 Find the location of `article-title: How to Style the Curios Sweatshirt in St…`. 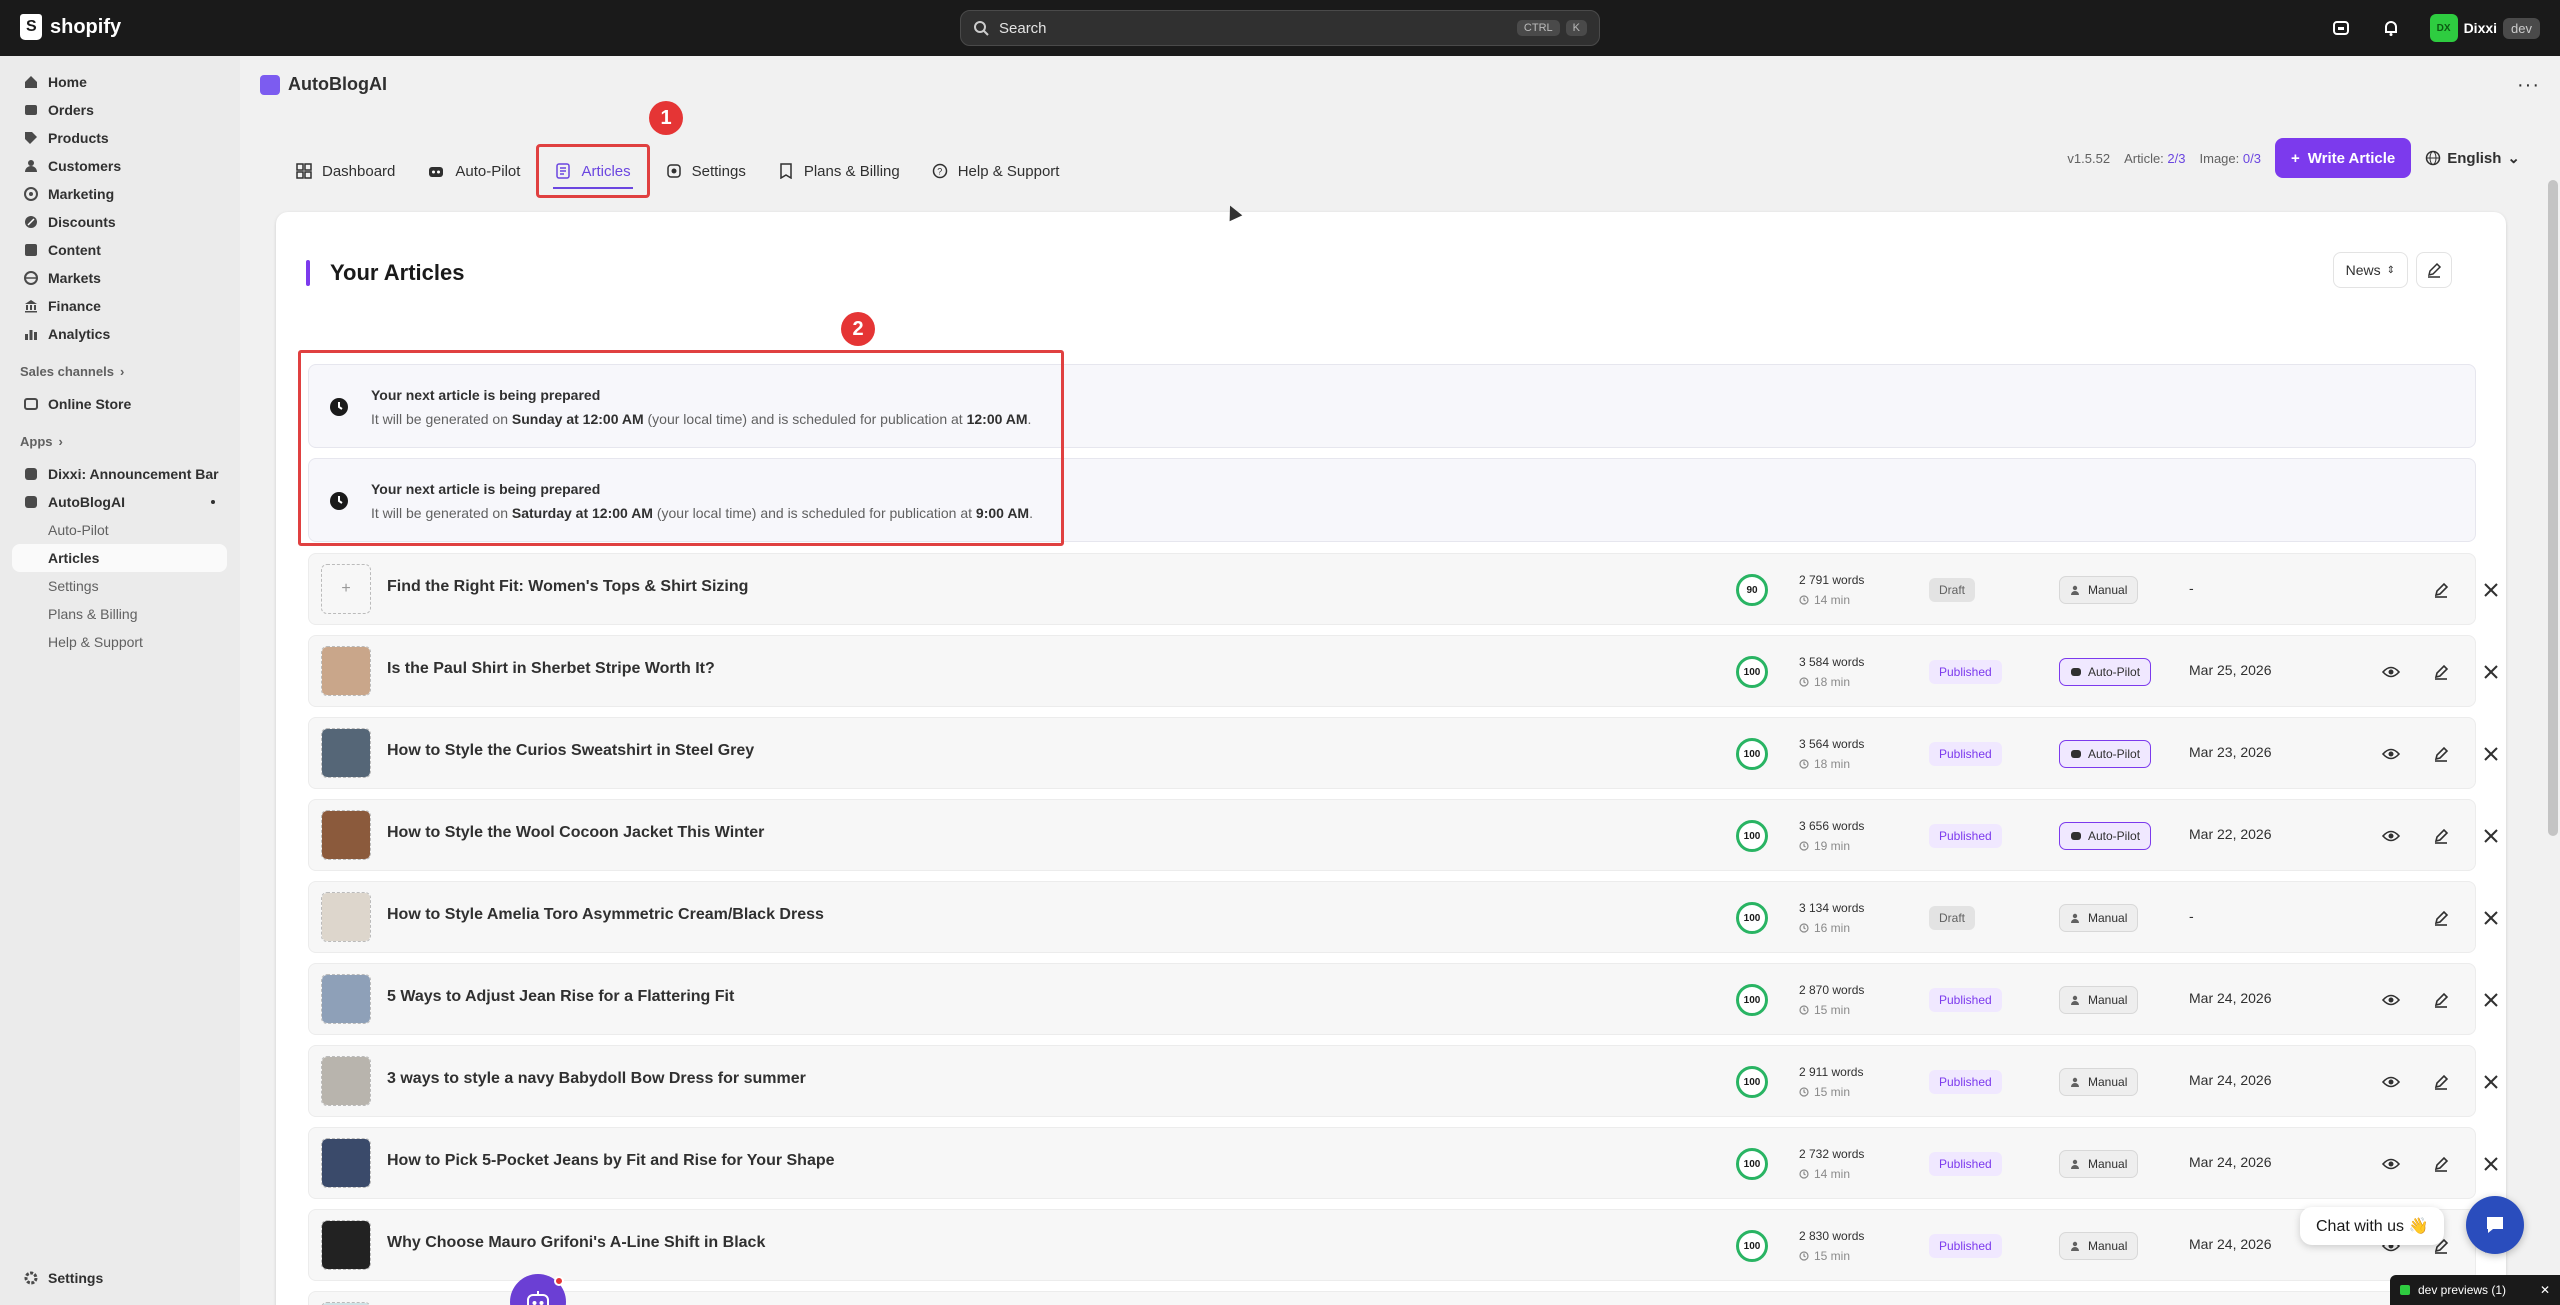

article-title: How to Style the Curios Sweatshirt in St… is located at coordinates (570, 751).